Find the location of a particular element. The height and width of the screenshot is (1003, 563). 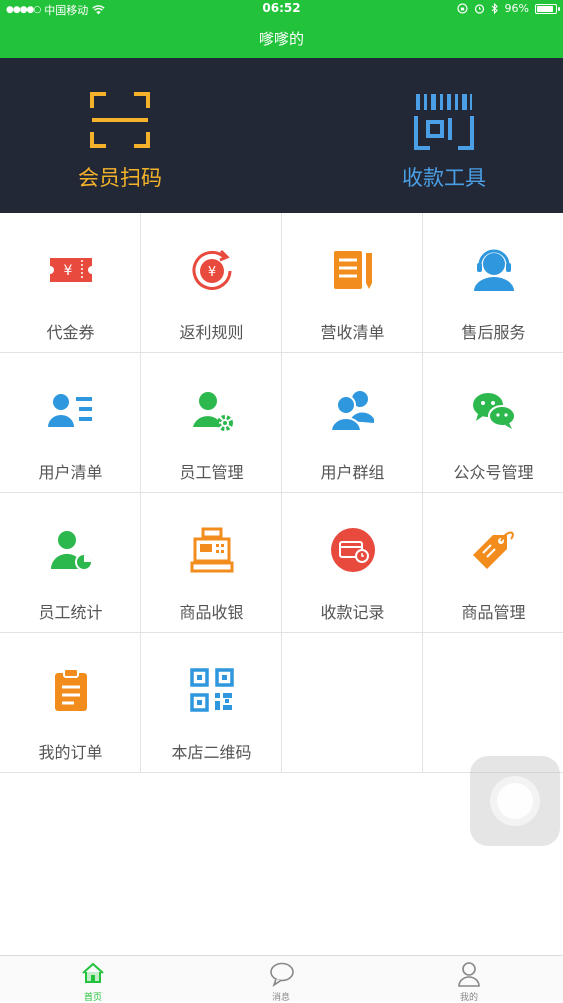

grid-item-my-orders: 我的订单 is located at coordinates (70, 703).